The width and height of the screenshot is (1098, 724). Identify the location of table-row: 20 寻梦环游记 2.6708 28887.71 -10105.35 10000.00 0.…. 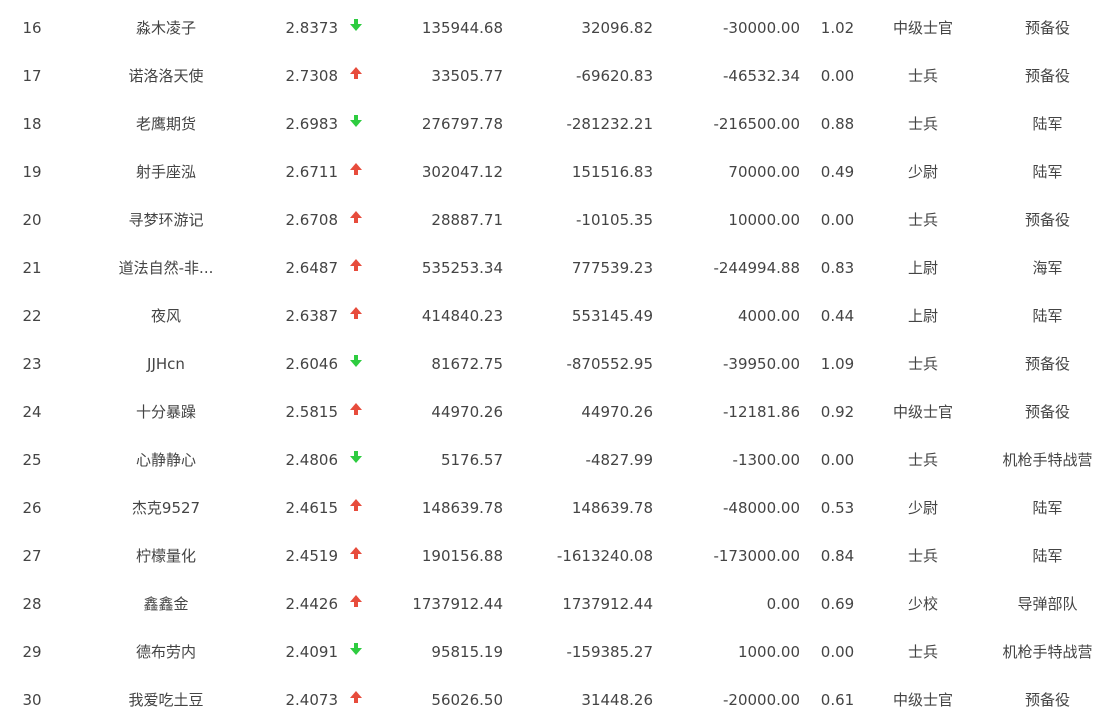
(549, 220).